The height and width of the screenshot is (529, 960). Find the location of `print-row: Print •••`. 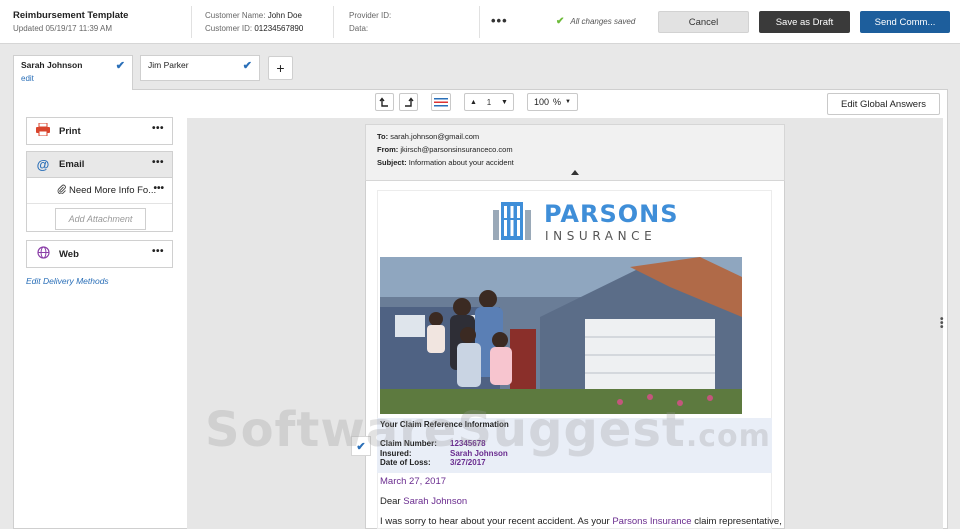

print-row: Print ••• is located at coordinates (99, 131).